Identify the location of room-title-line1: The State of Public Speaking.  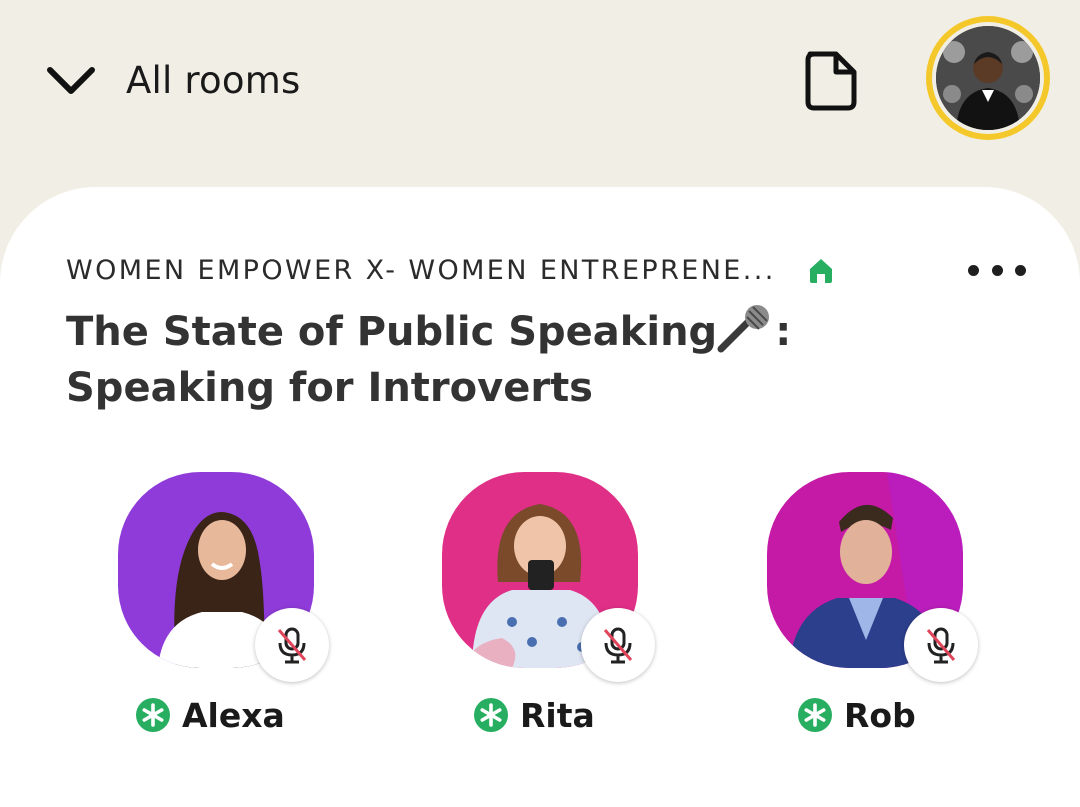
(392, 332).